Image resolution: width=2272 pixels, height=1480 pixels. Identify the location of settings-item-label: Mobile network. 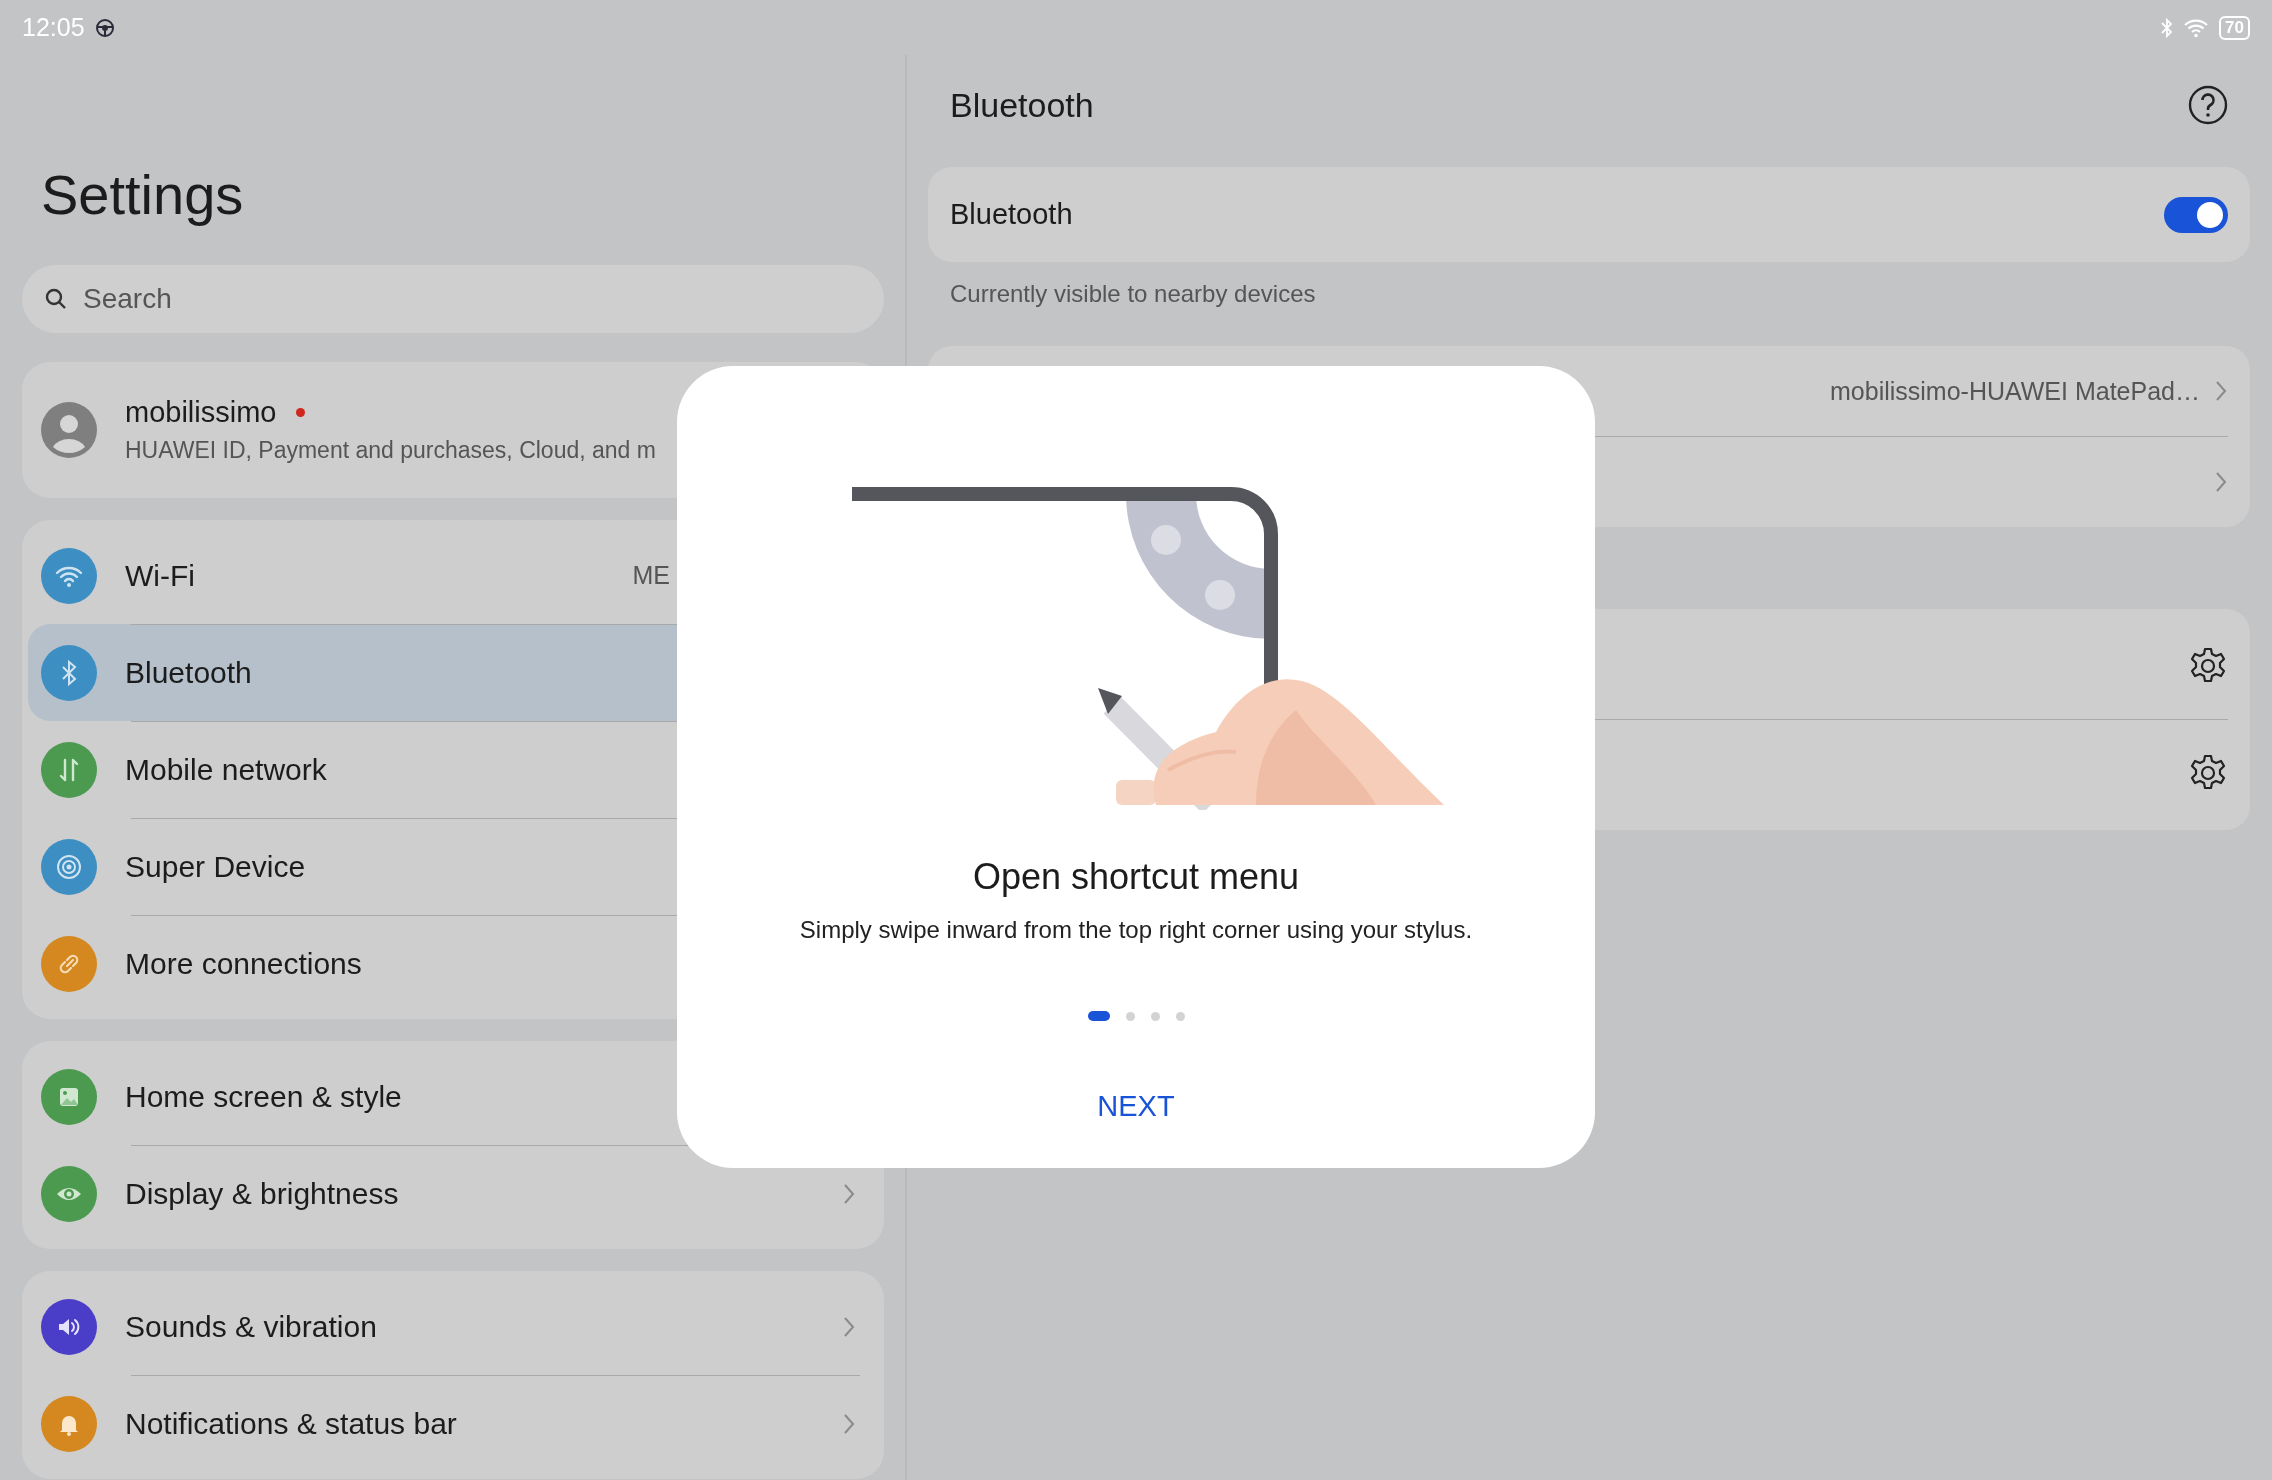
(226, 769).